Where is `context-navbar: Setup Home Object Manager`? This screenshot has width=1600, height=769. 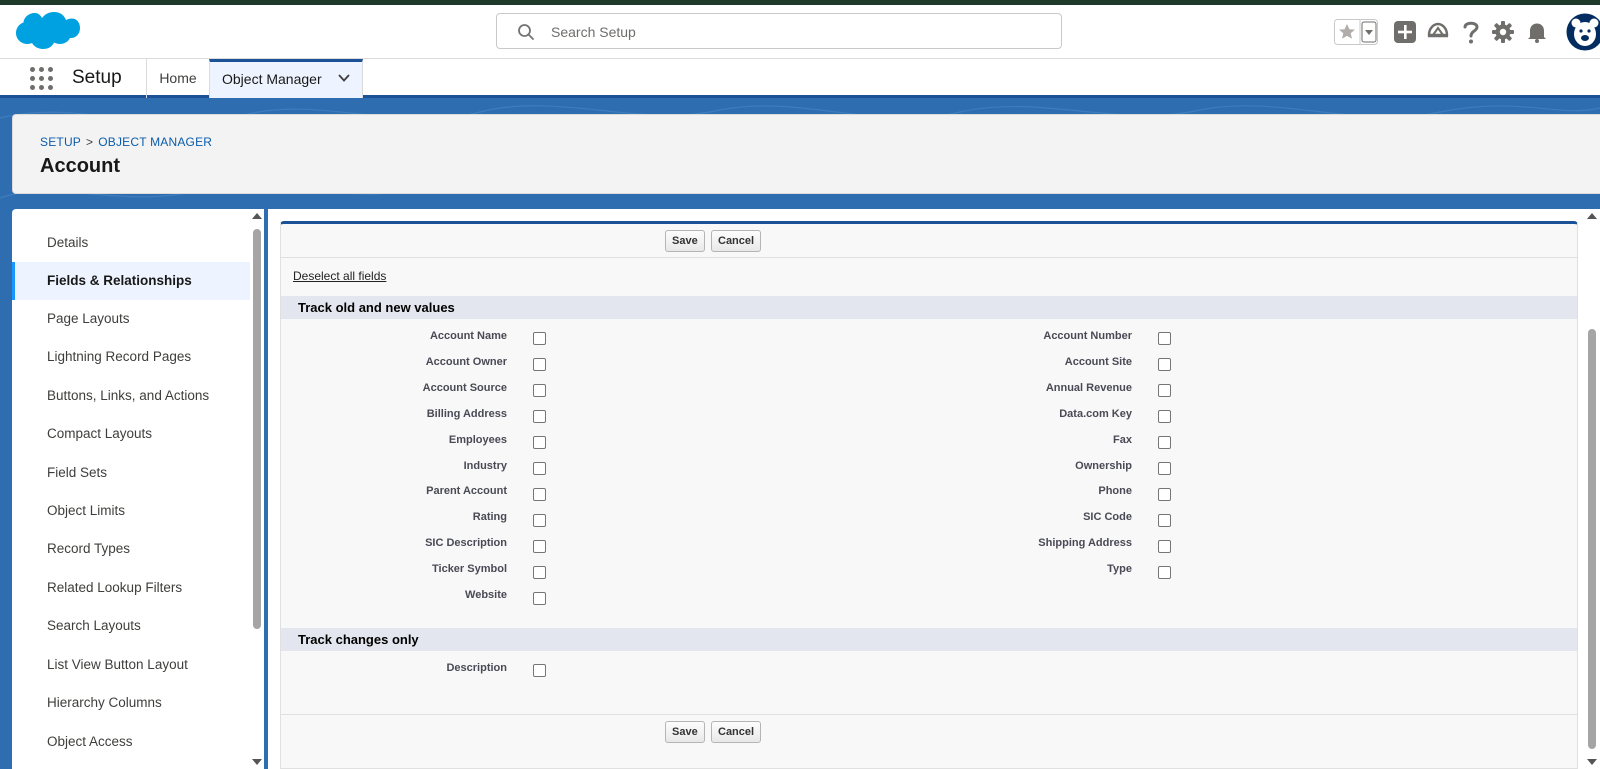
context-navbar: Setup Home Object Manager is located at coordinates (800, 78).